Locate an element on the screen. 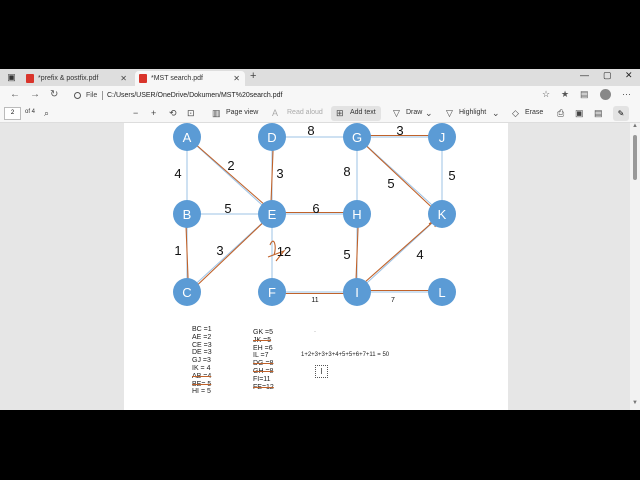  weight-entry: AE =2 is located at coordinates (202, 337).